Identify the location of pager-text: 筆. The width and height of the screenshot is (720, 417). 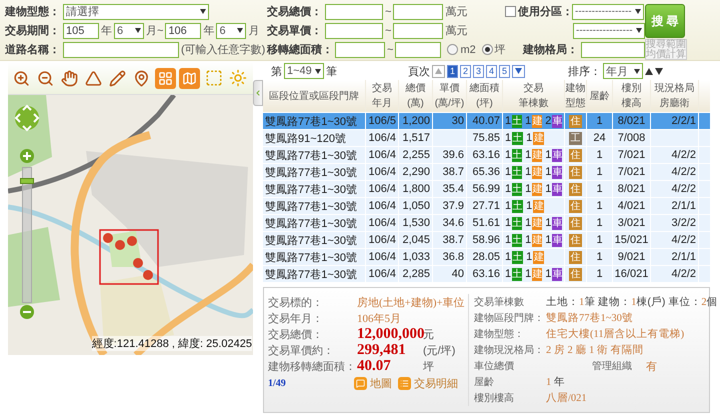
(331, 71).